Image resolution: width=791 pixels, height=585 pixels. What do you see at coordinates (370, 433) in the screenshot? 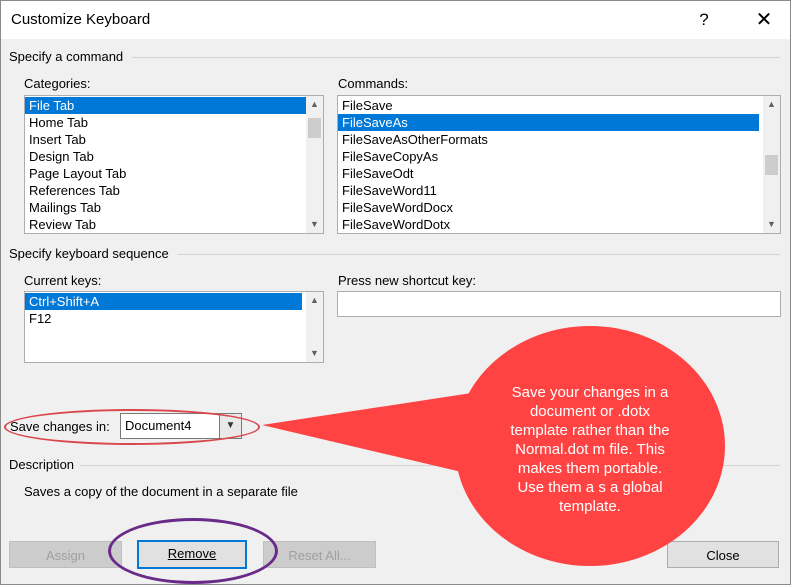
I see `callout-pointer` at bounding box center [370, 433].